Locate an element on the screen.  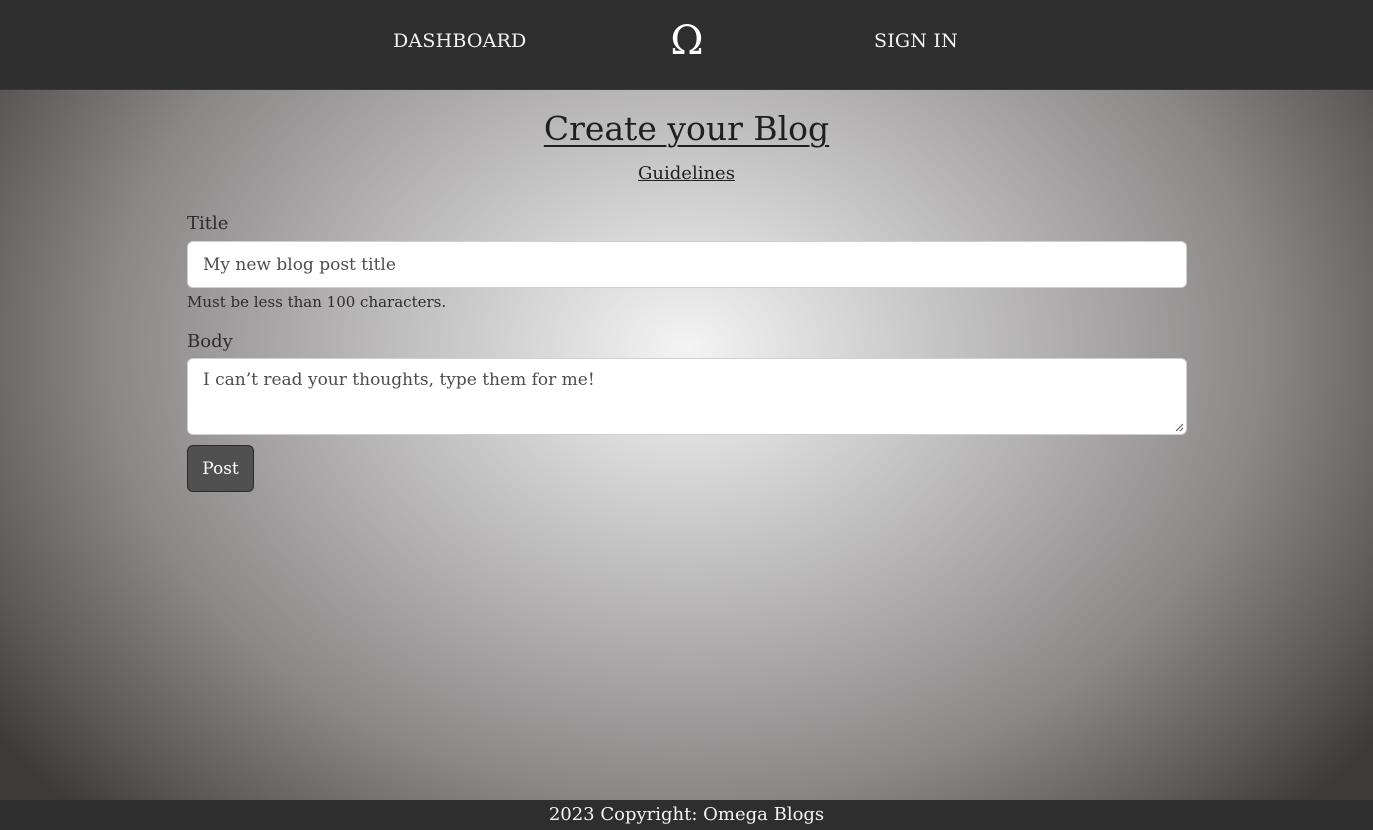
footer: 2023 Copyright: Omega Blogs is located at coordinates (686, 815).